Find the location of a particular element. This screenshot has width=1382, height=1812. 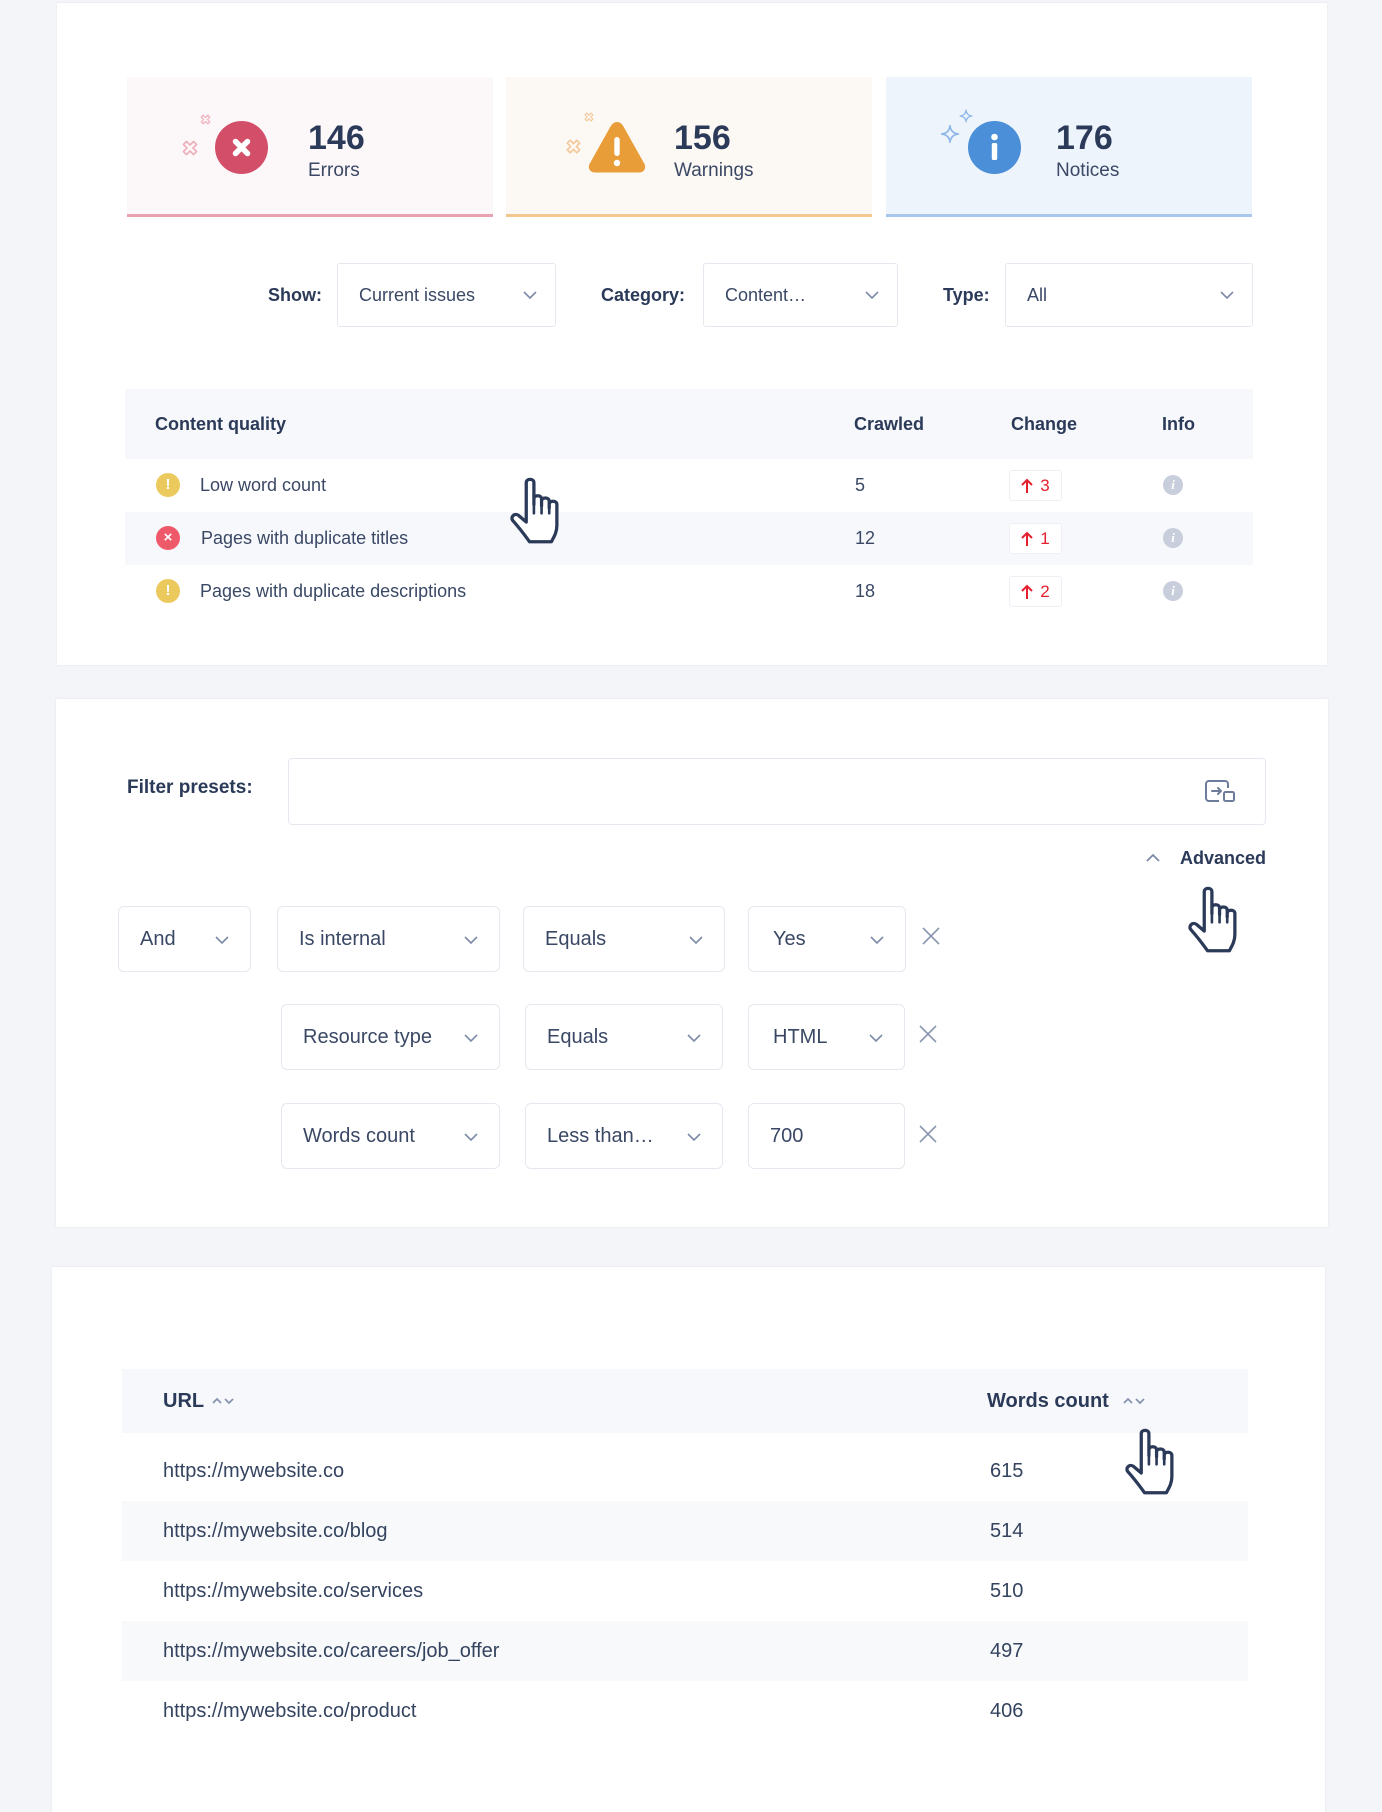

warnings-count: 156 is located at coordinates (702, 138).